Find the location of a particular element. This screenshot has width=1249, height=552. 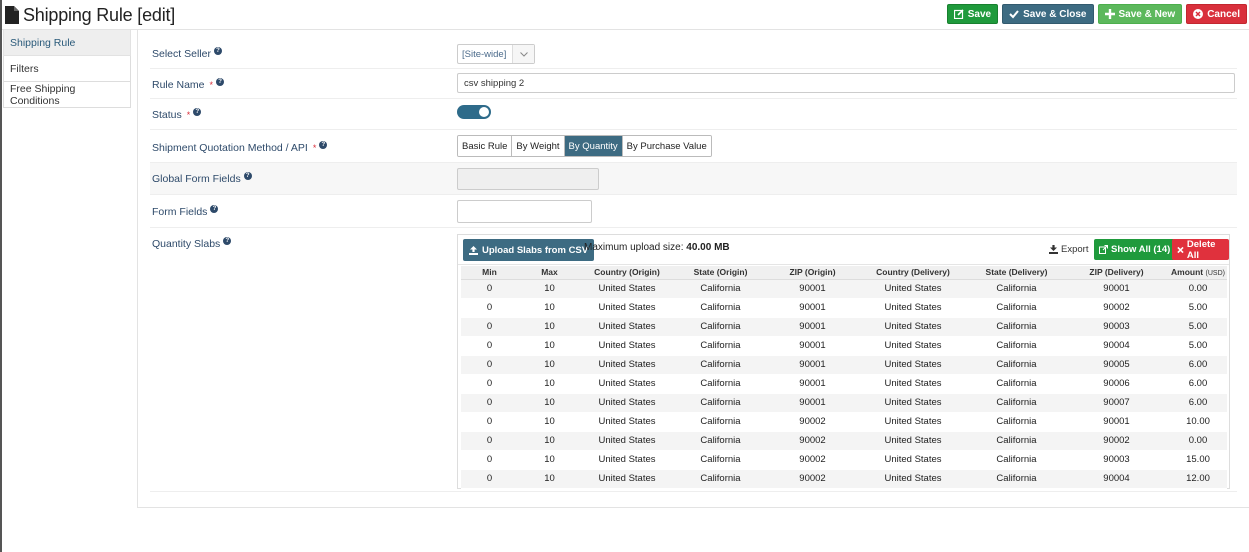

save-new-button: Save & New is located at coordinates (1140, 14).